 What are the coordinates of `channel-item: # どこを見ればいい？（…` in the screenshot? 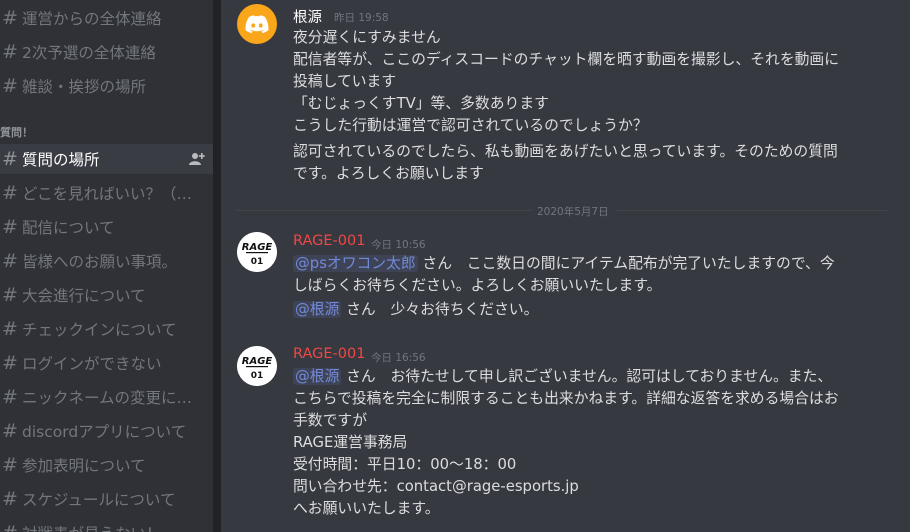 It's located at (106, 193).